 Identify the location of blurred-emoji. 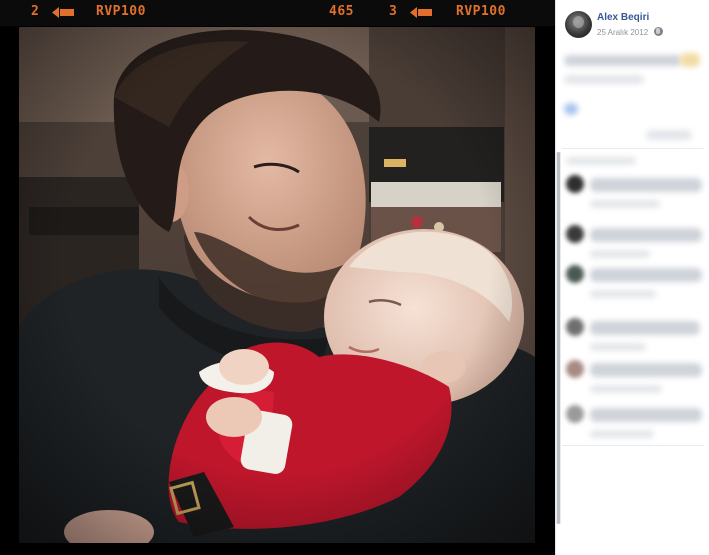
(690, 60).